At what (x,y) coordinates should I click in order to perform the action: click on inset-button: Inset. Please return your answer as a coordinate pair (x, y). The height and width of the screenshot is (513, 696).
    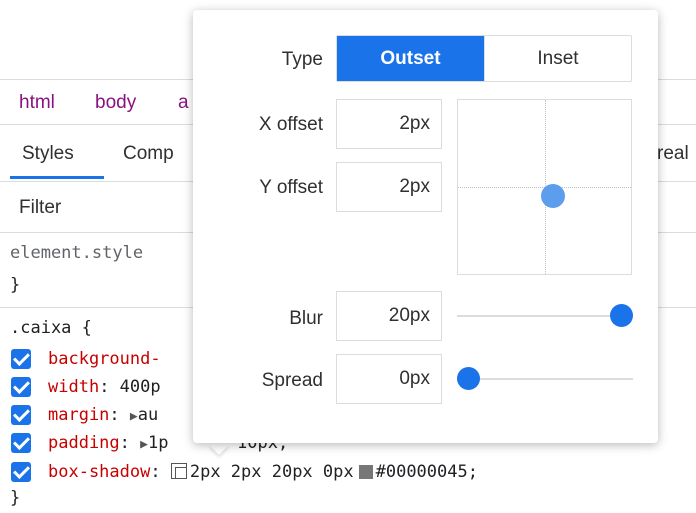
    Looking at the image, I should click on (557, 58).